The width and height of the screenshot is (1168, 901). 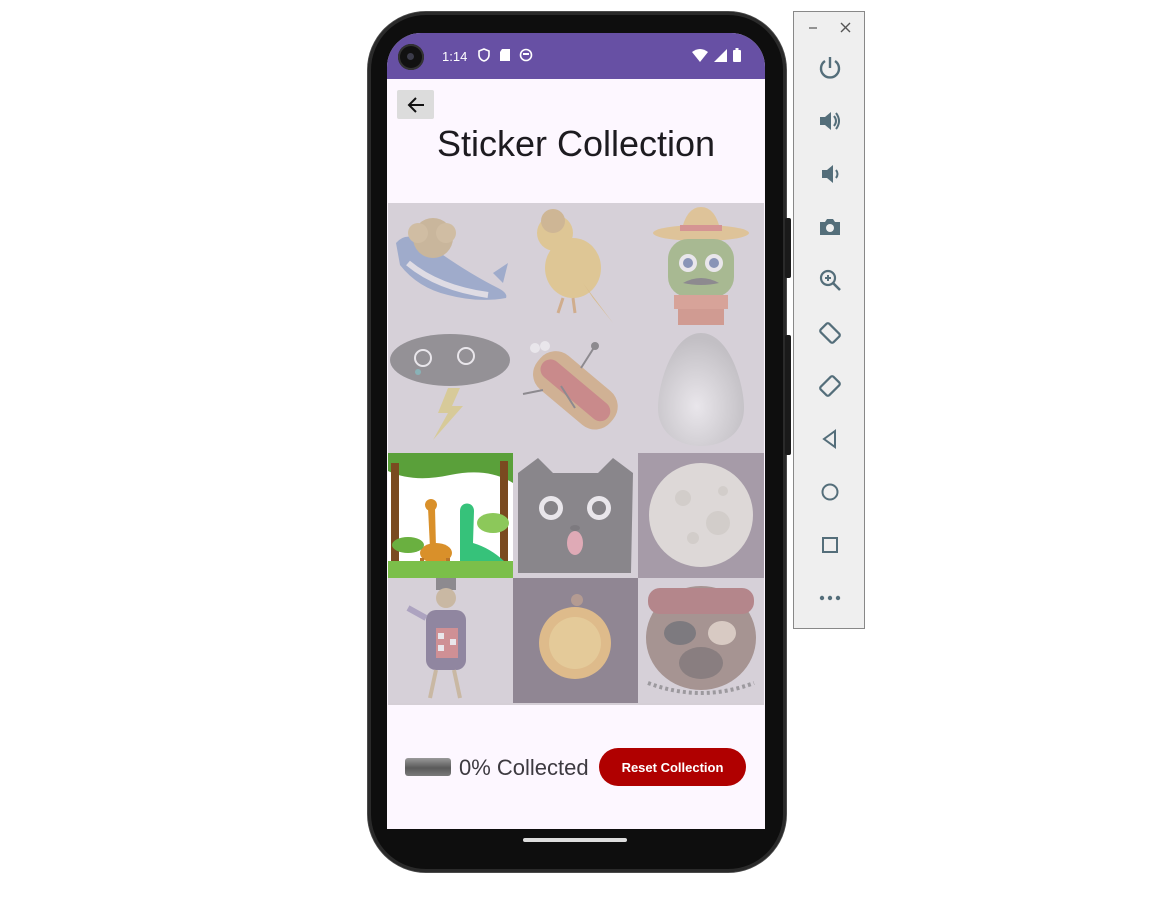 I want to click on camera-icon, so click(x=830, y=227).